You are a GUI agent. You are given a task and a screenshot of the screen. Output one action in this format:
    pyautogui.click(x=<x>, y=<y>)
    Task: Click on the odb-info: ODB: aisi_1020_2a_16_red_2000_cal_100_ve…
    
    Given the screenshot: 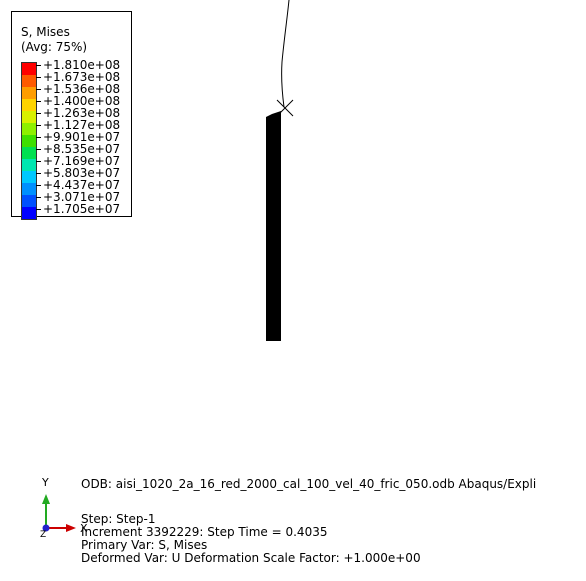 What is the action you would take?
    pyautogui.click(x=309, y=484)
    